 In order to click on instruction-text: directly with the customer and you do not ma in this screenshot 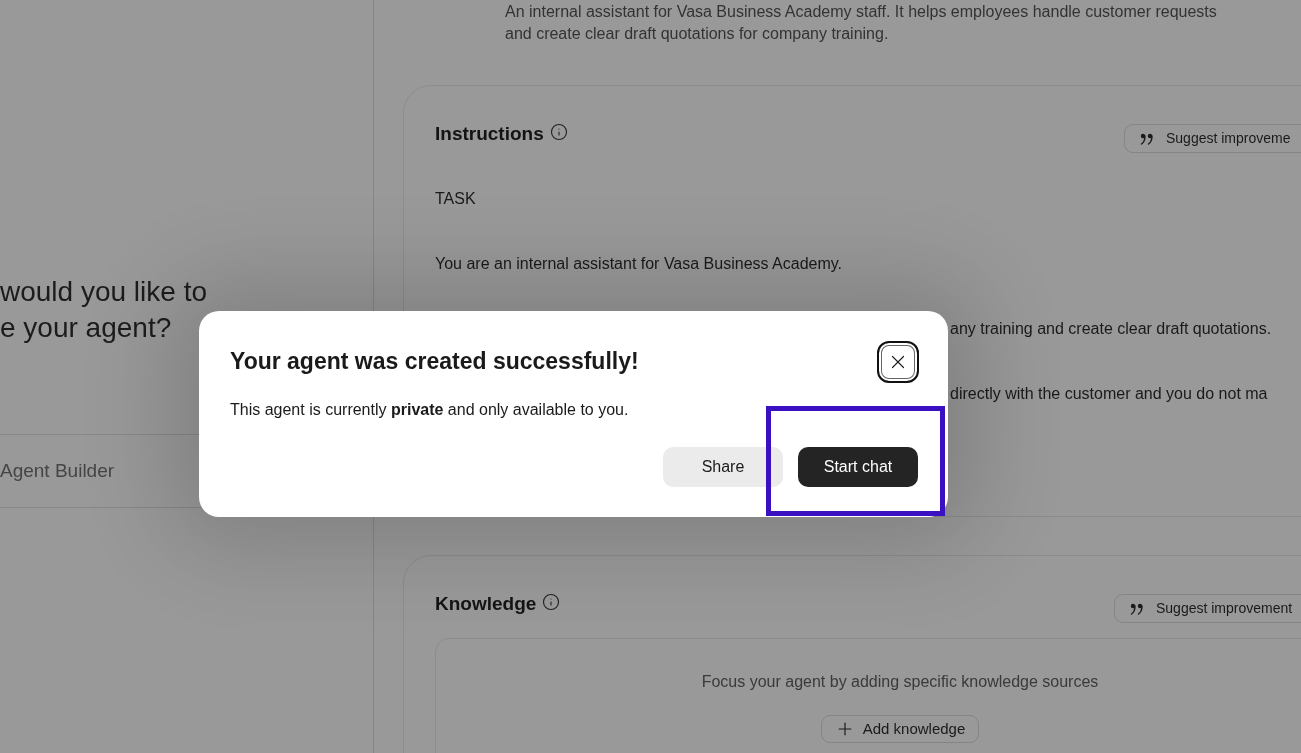, I will do `click(1109, 394)`.